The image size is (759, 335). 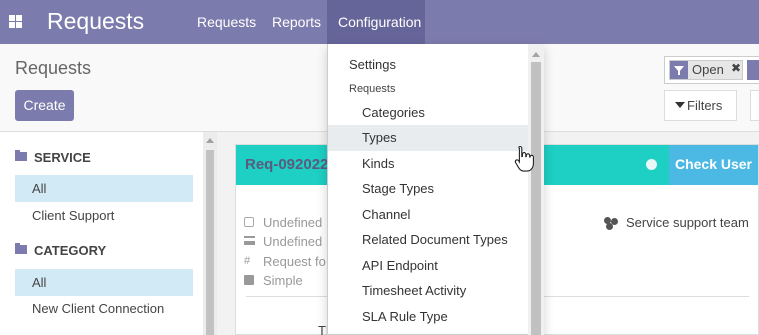 I want to click on menu-item-types: Types, so click(x=428, y=138).